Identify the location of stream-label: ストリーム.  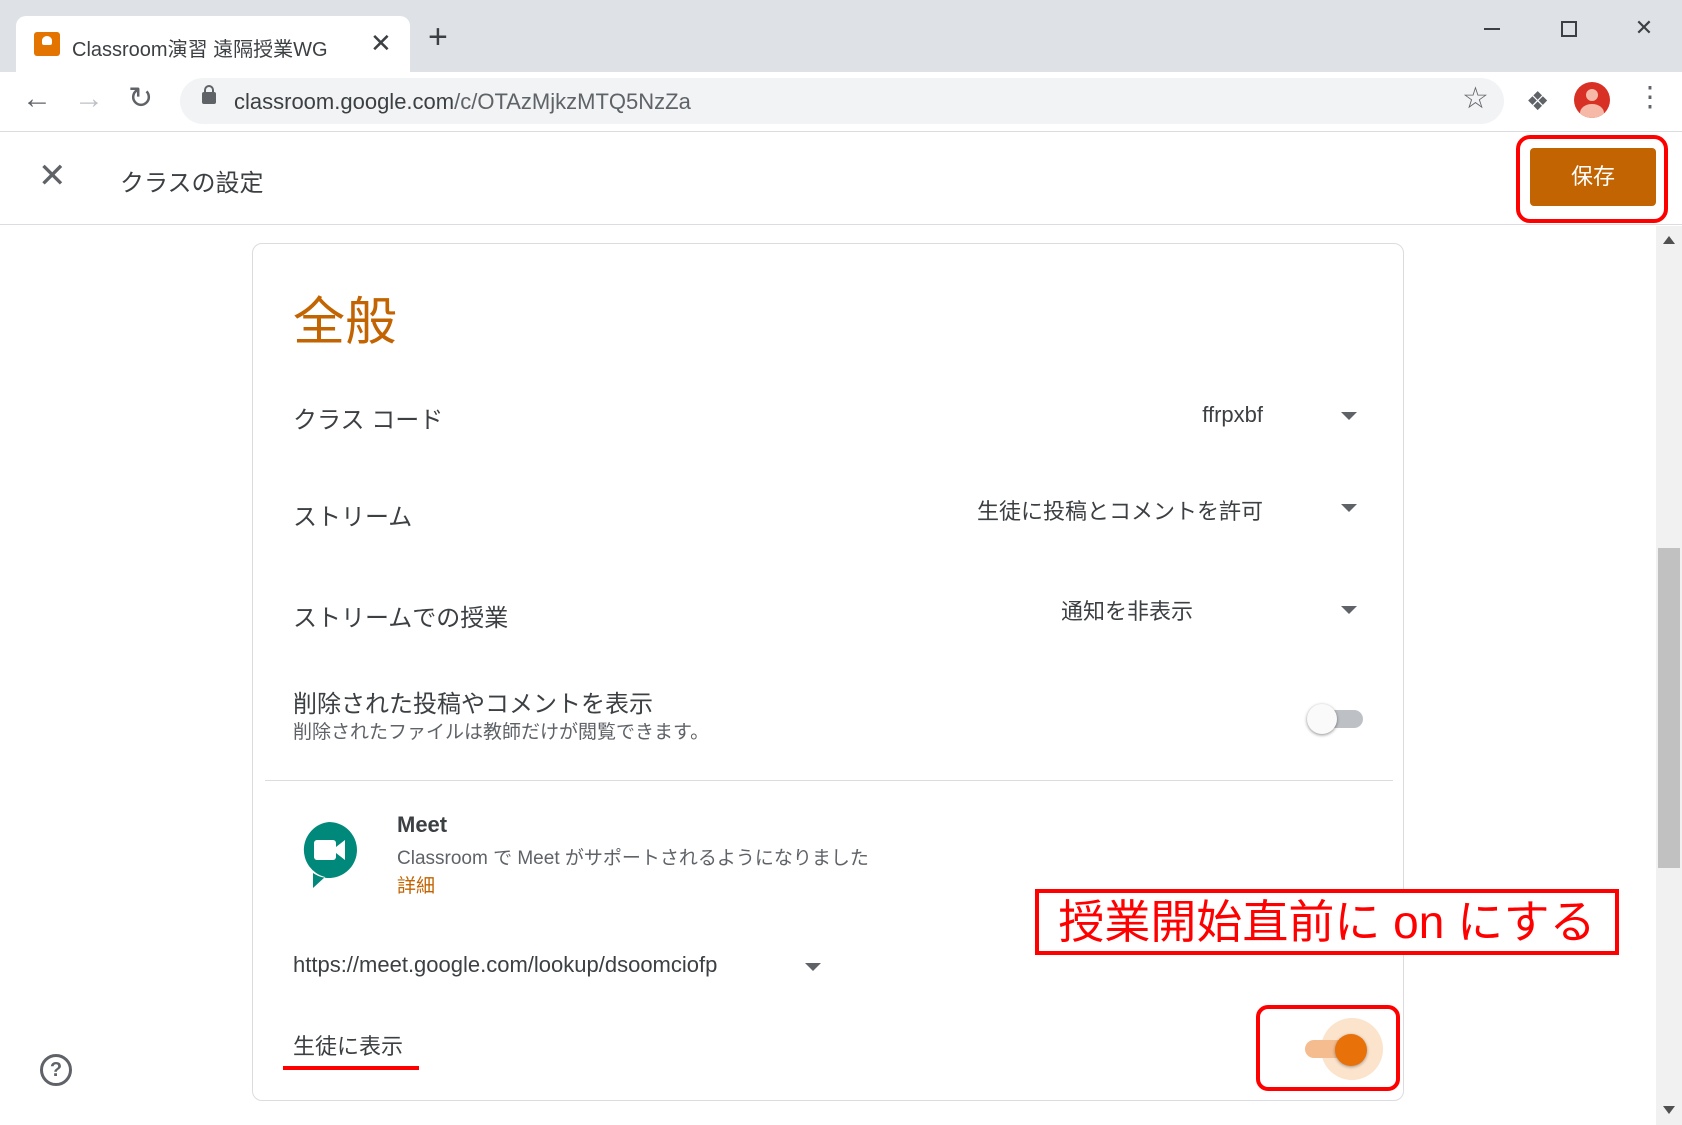
(353, 517).